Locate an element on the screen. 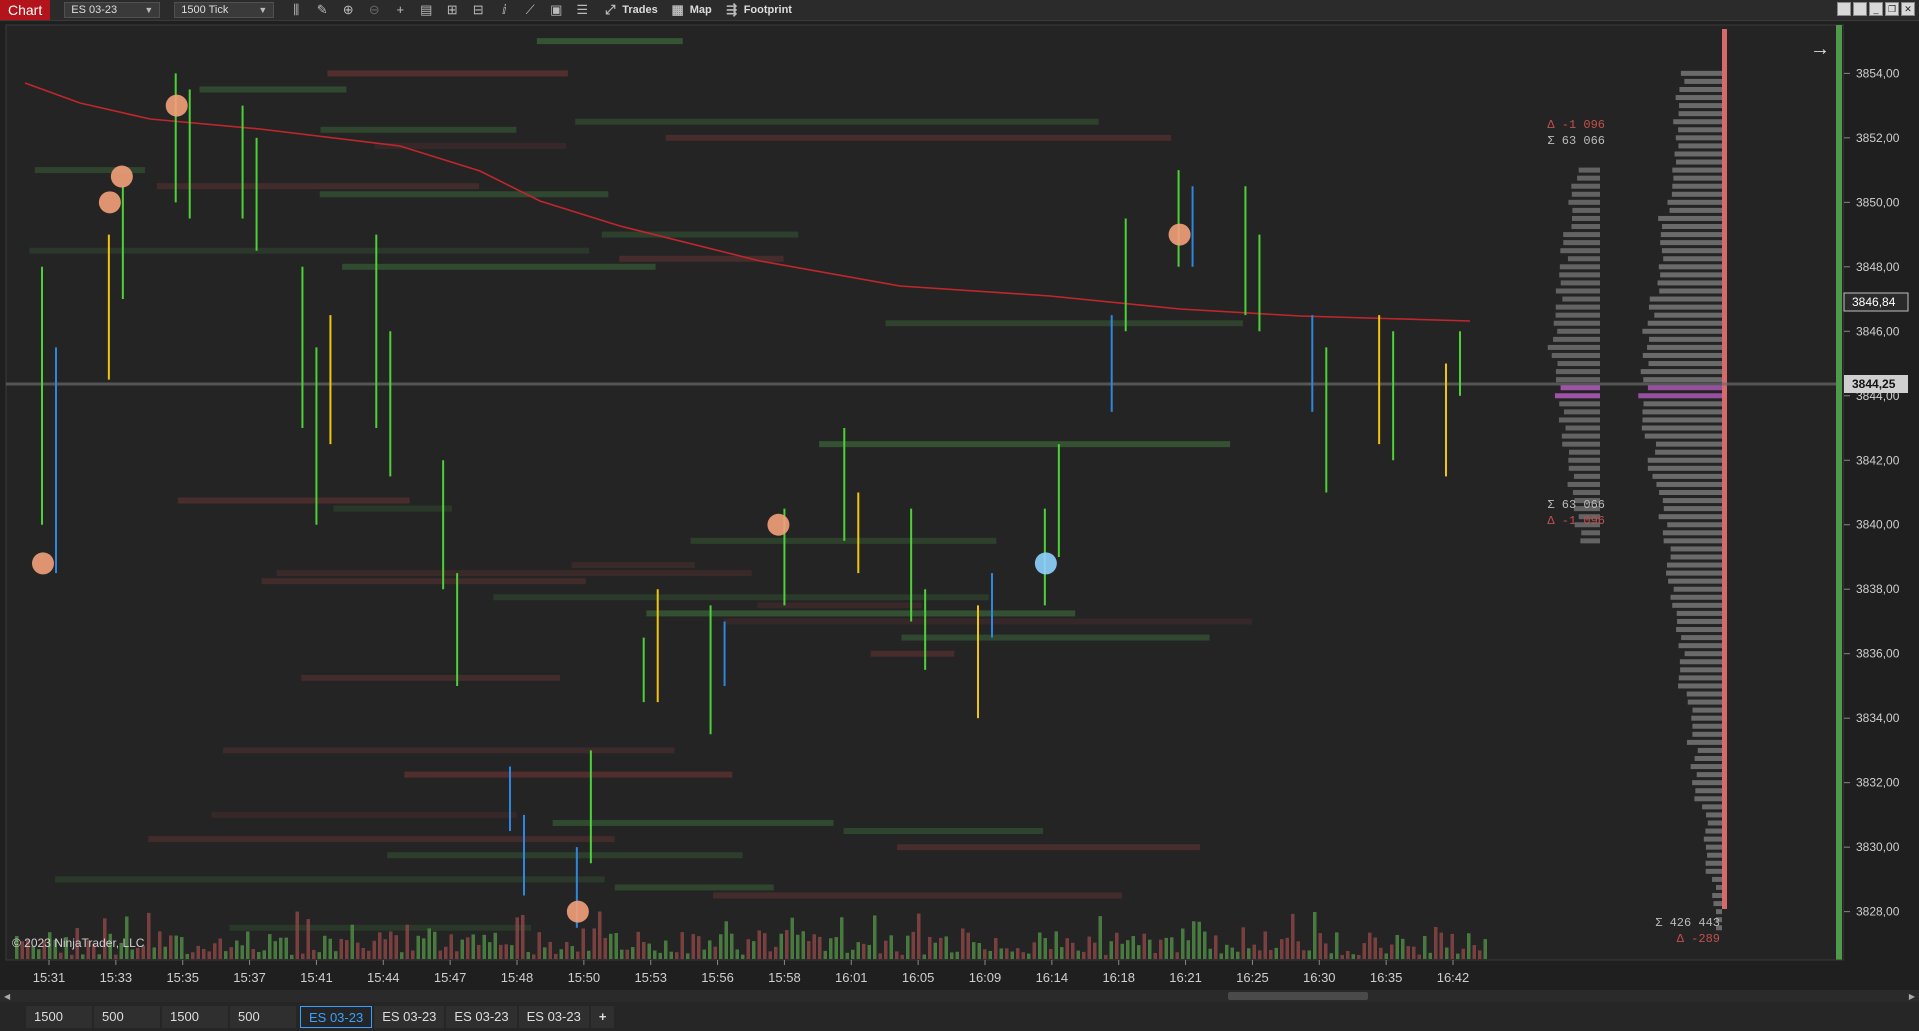 The image size is (1919, 1031). properties-icon: ⊞ is located at coordinates (452, 10).